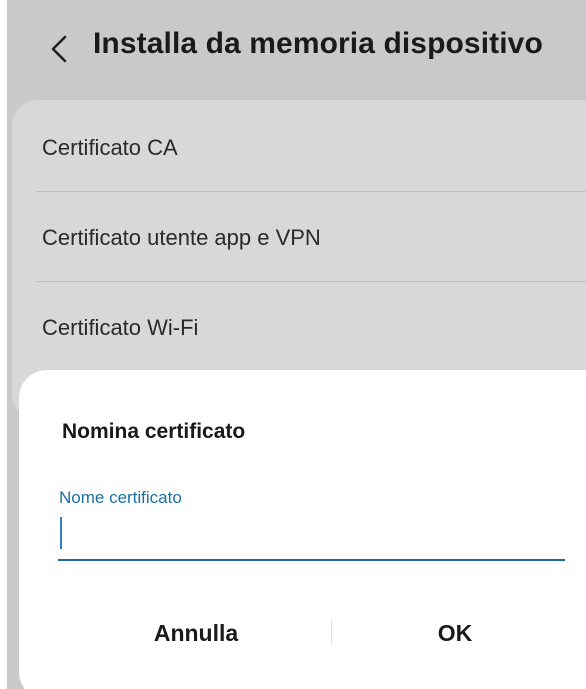 Image resolution: width=586 pixels, height=689 pixels. I want to click on list-item-vpn-app-user-certificate: Certificato utente app e VPN, so click(299, 238).